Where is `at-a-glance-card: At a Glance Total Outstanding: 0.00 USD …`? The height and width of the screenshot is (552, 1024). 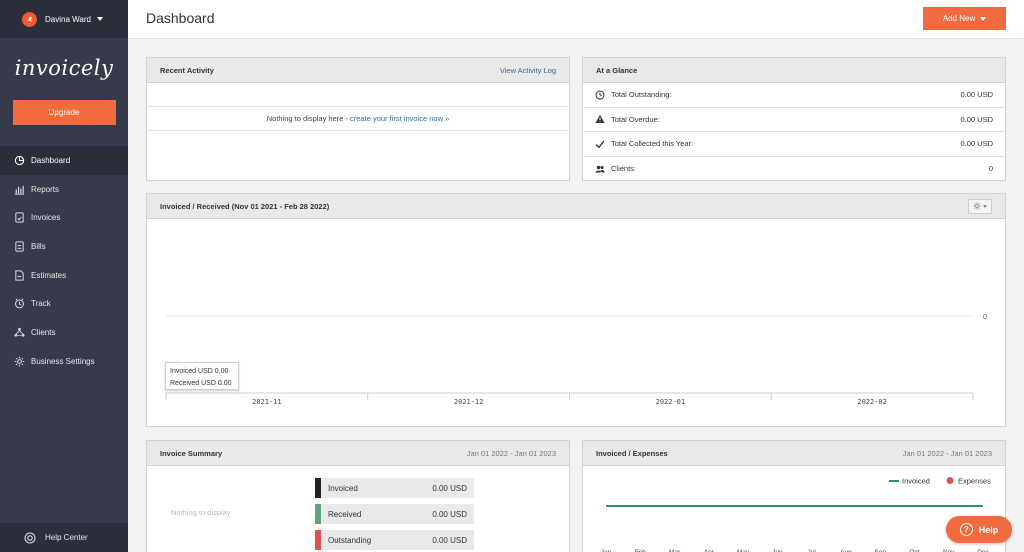
at-a-glance-card: At a Glance Total Outstanding: 0.00 USD … is located at coordinates (794, 119).